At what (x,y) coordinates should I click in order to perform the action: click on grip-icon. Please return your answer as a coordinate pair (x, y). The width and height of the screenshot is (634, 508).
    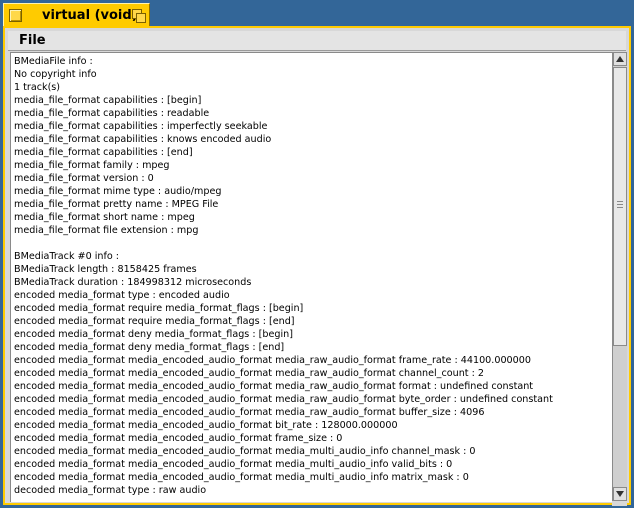
    Looking at the image, I should click on (620, 205).